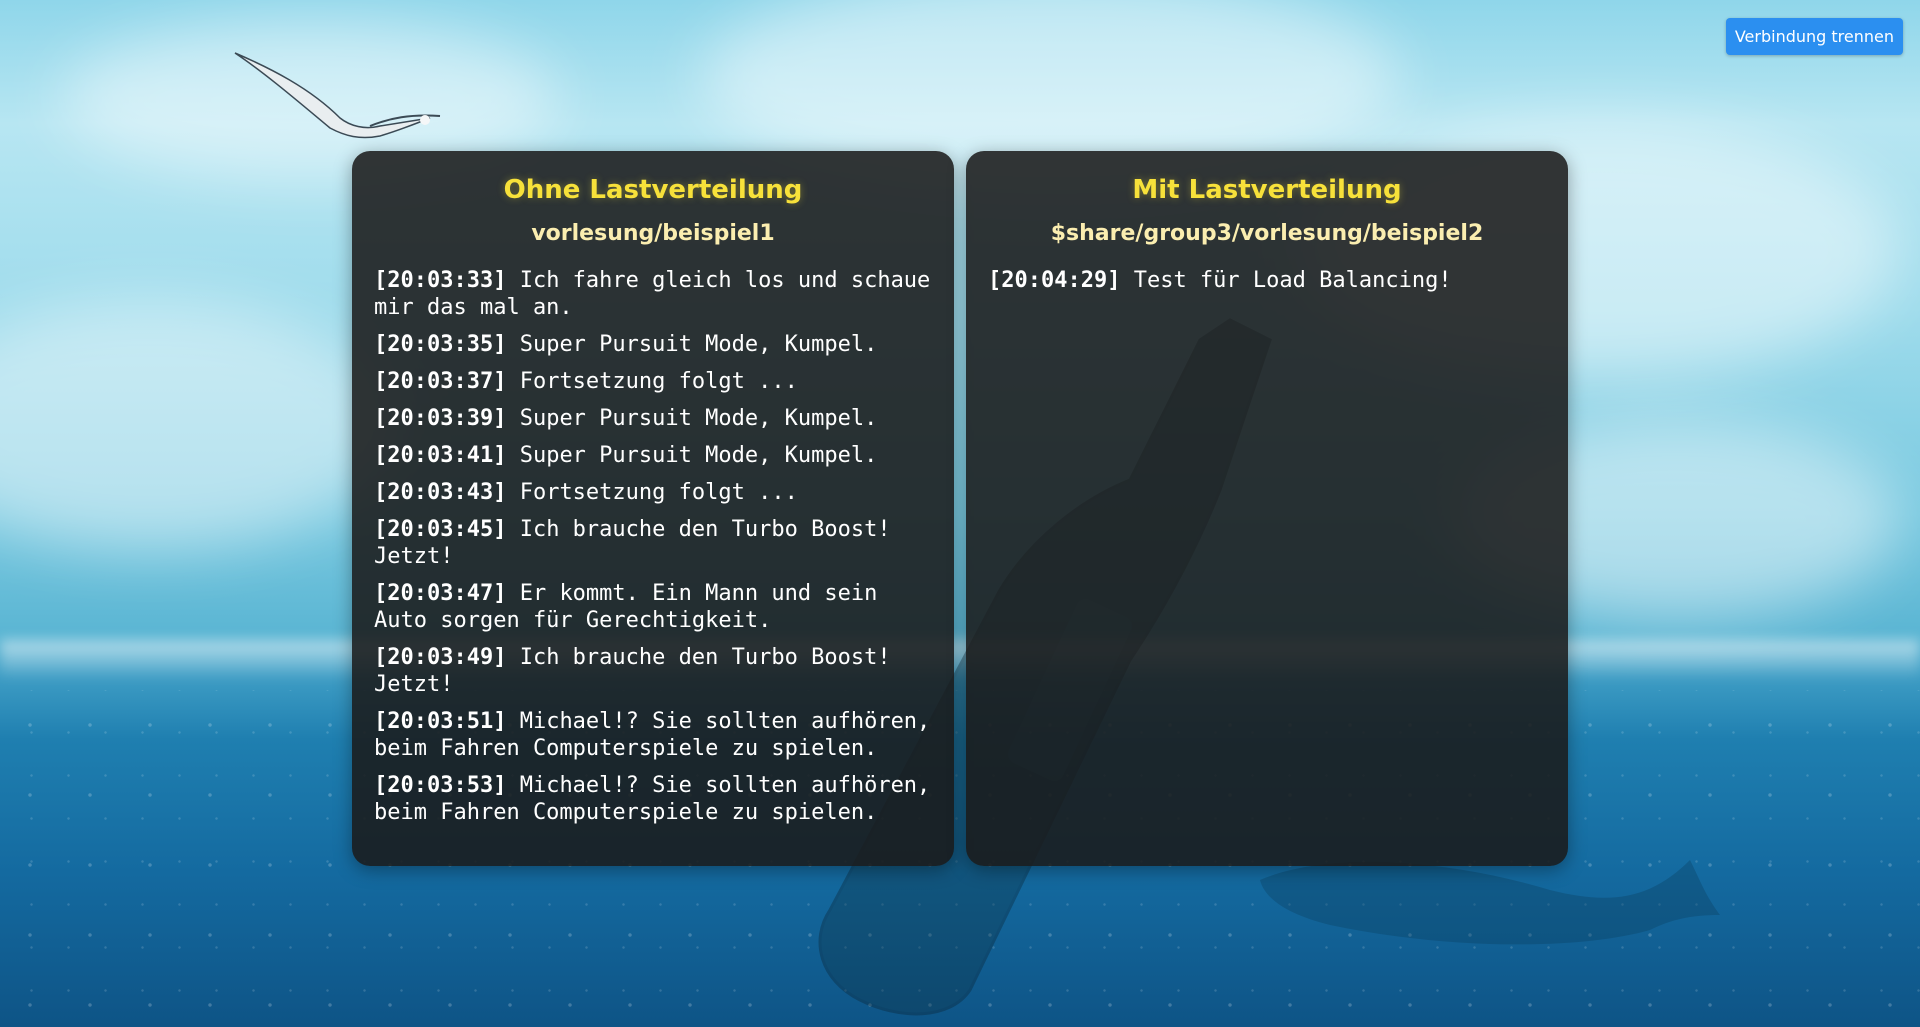  Describe the element at coordinates (440, 721) in the screenshot. I see `message-timestamp: [20:03:51]` at that location.